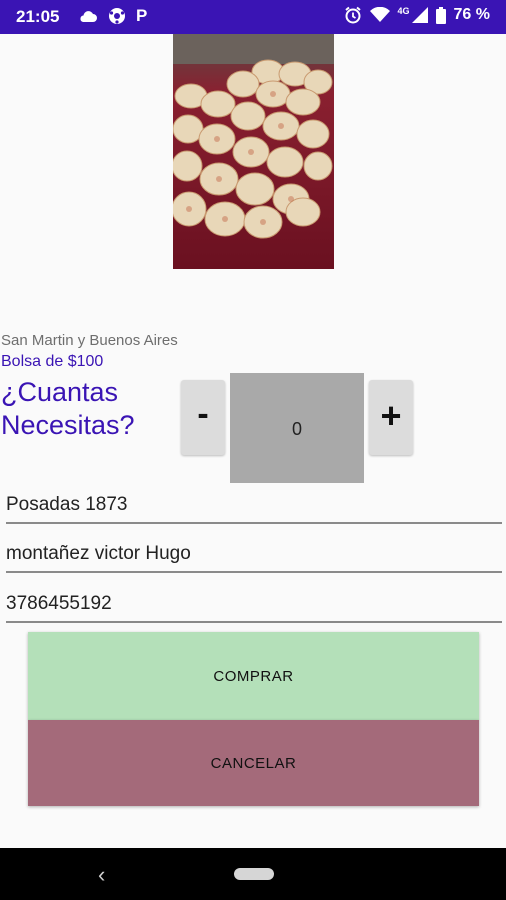  Describe the element at coordinates (254, 556) in the screenshot. I see `name-field: montañez victor Hugo` at that location.